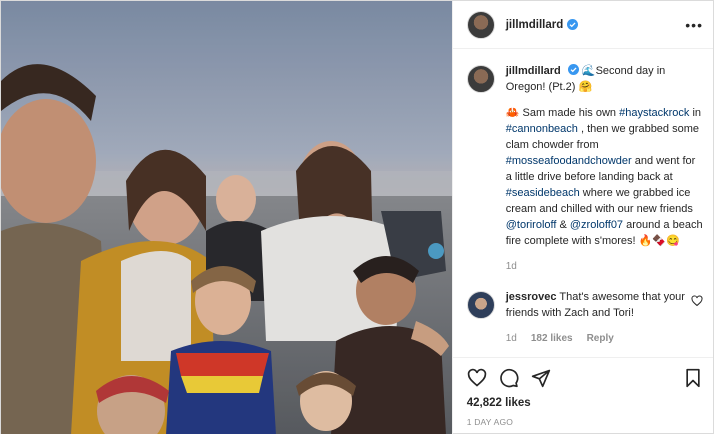 Image resolution: width=714 pixels, height=434 pixels. I want to click on more-options-button: •••, so click(694, 25).